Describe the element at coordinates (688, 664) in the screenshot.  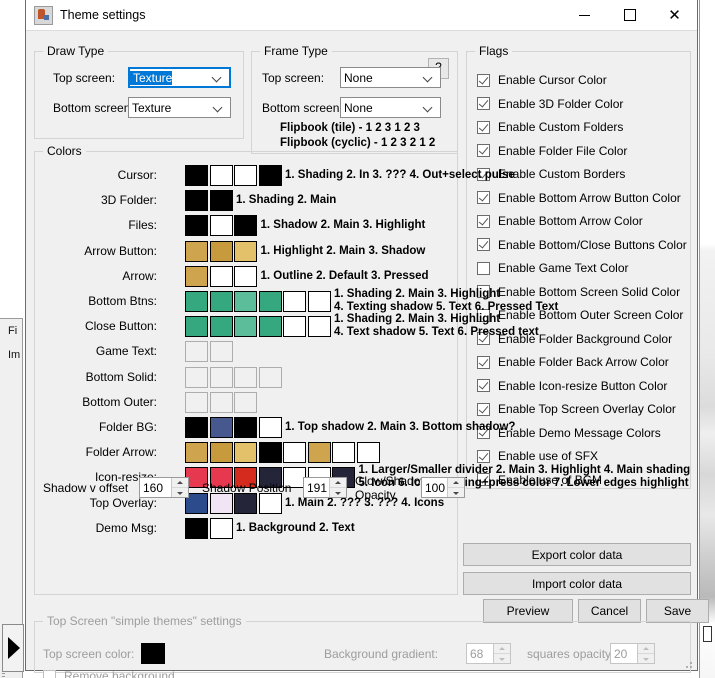
I see `resize-grip` at that location.